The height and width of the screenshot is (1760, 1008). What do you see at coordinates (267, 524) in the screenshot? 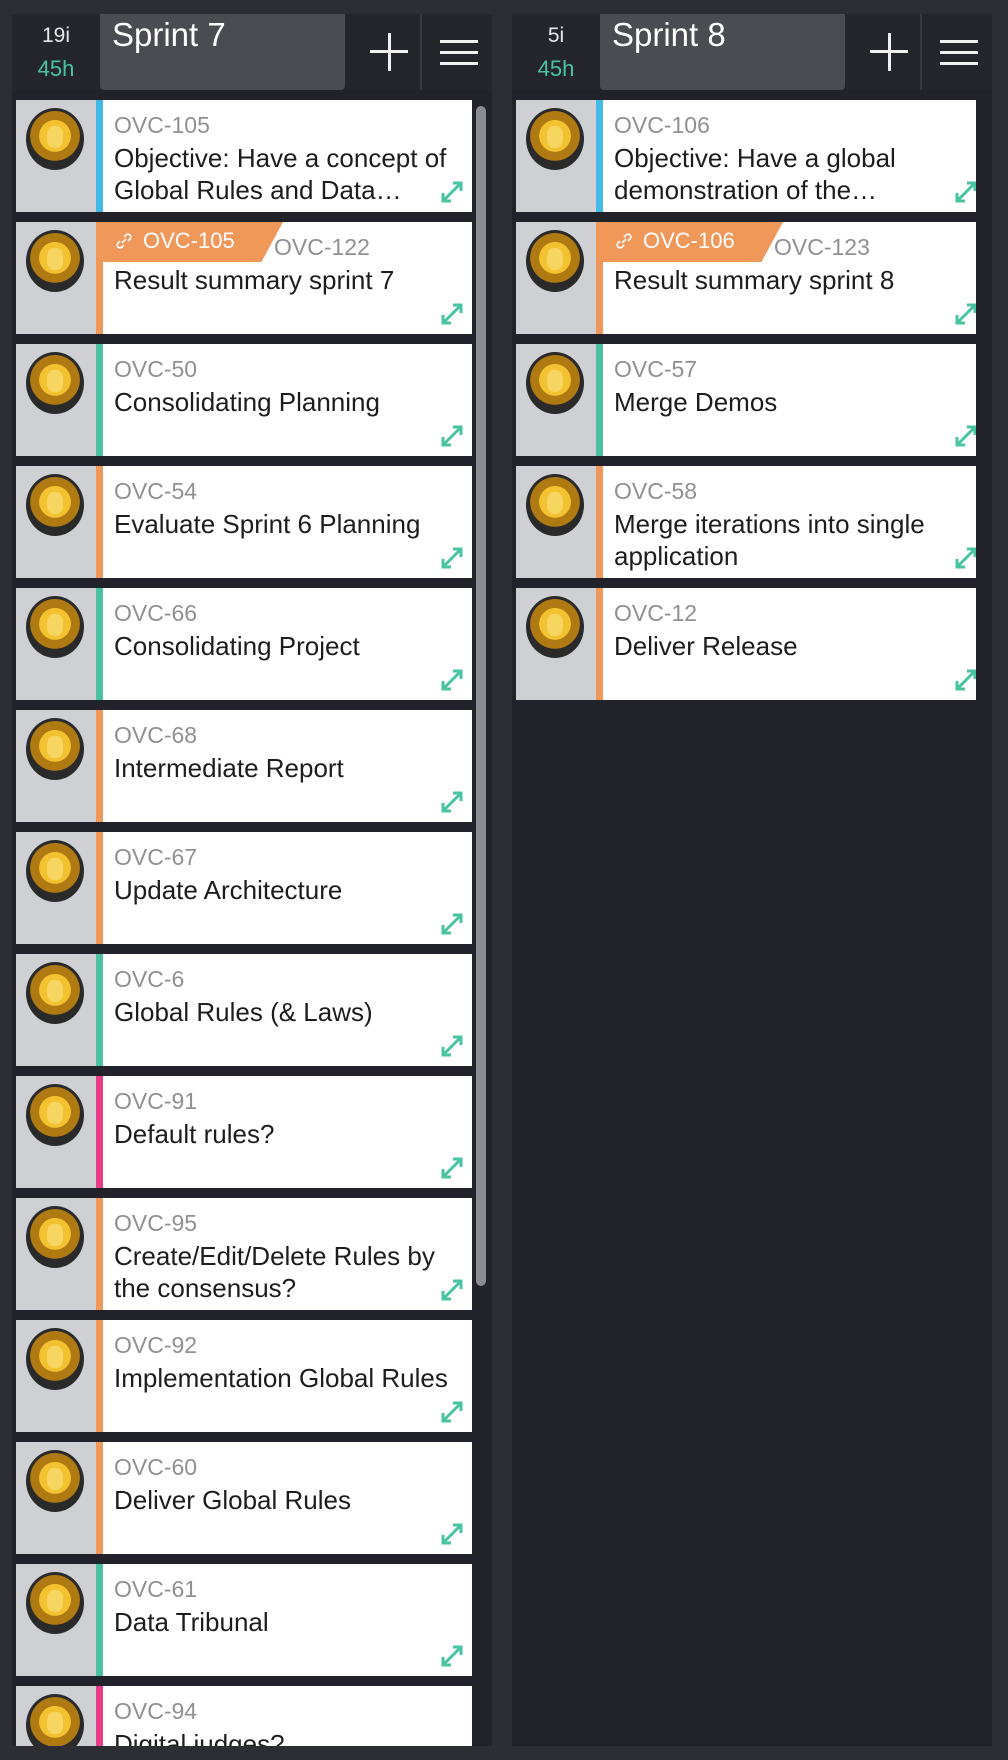
I see `issue-summary: Evaluate Sprint 6 Planning` at bounding box center [267, 524].